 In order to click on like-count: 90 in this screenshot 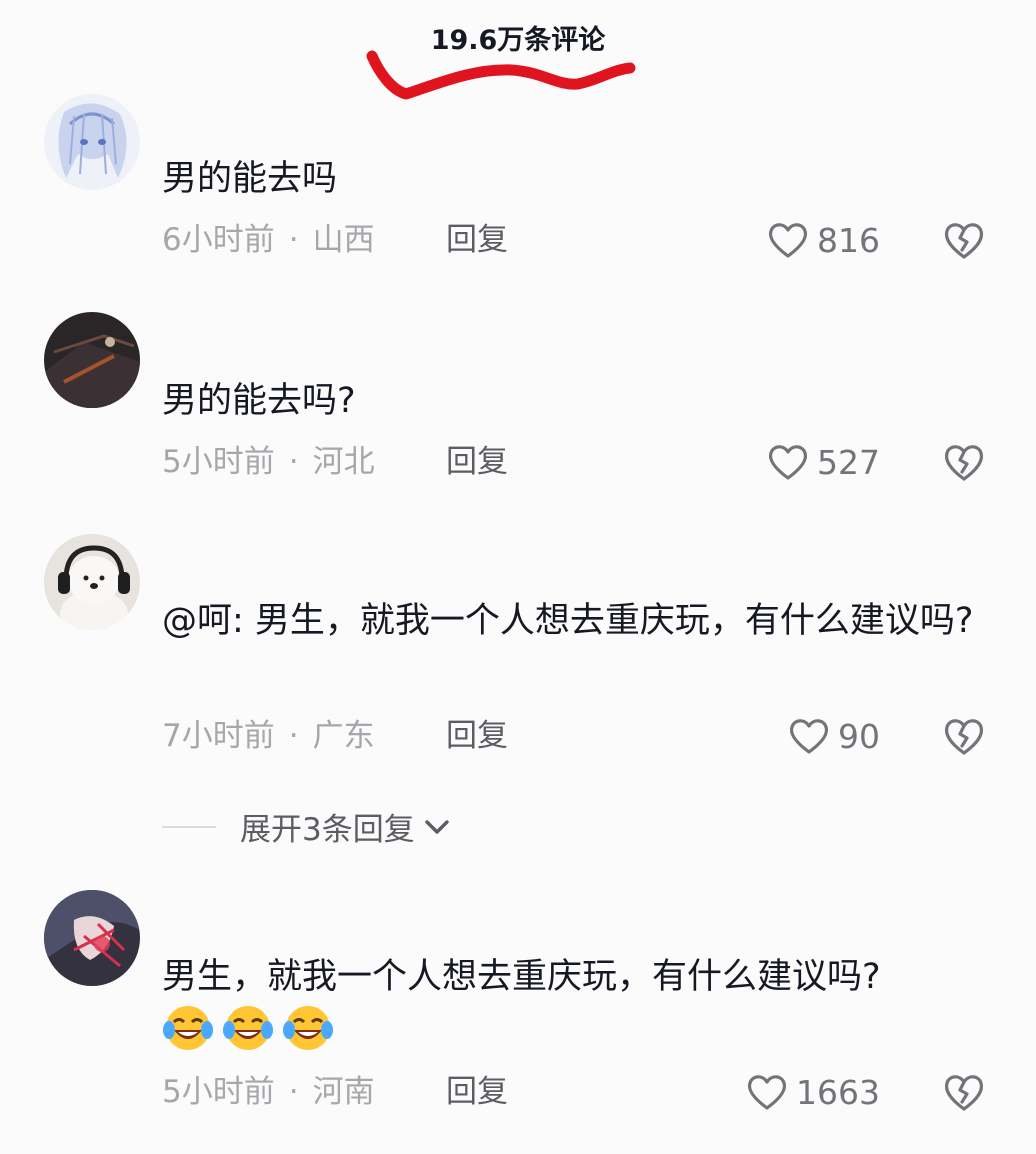, I will do `click(859, 736)`.